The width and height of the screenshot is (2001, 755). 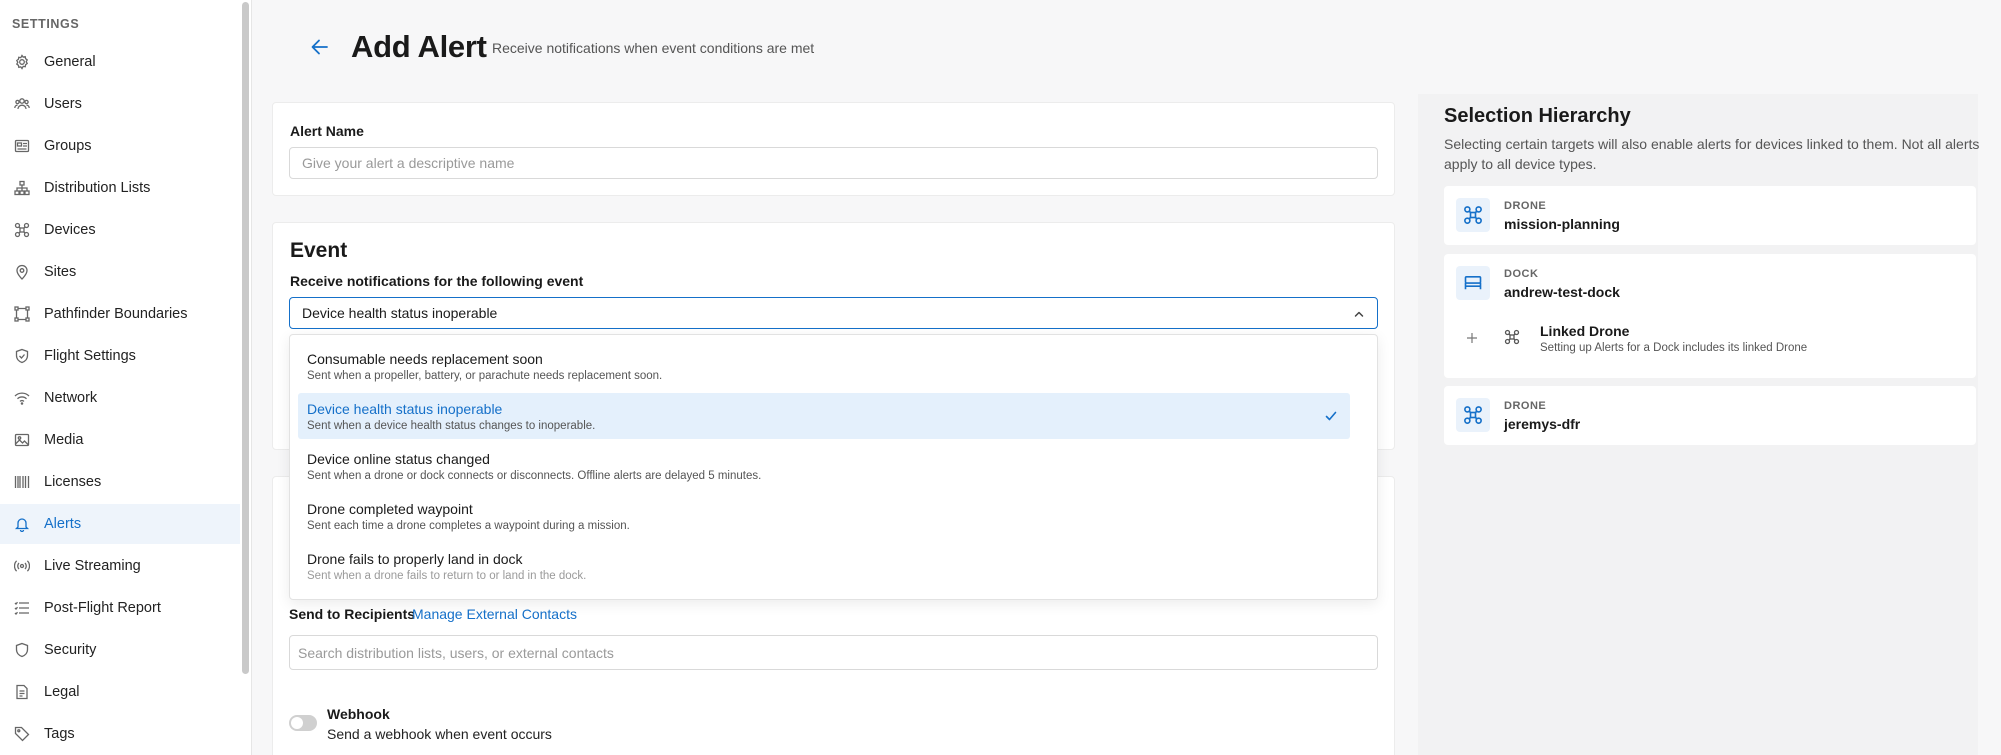 What do you see at coordinates (400, 313) in the screenshot?
I see `event-select-value: Device health status inoperable` at bounding box center [400, 313].